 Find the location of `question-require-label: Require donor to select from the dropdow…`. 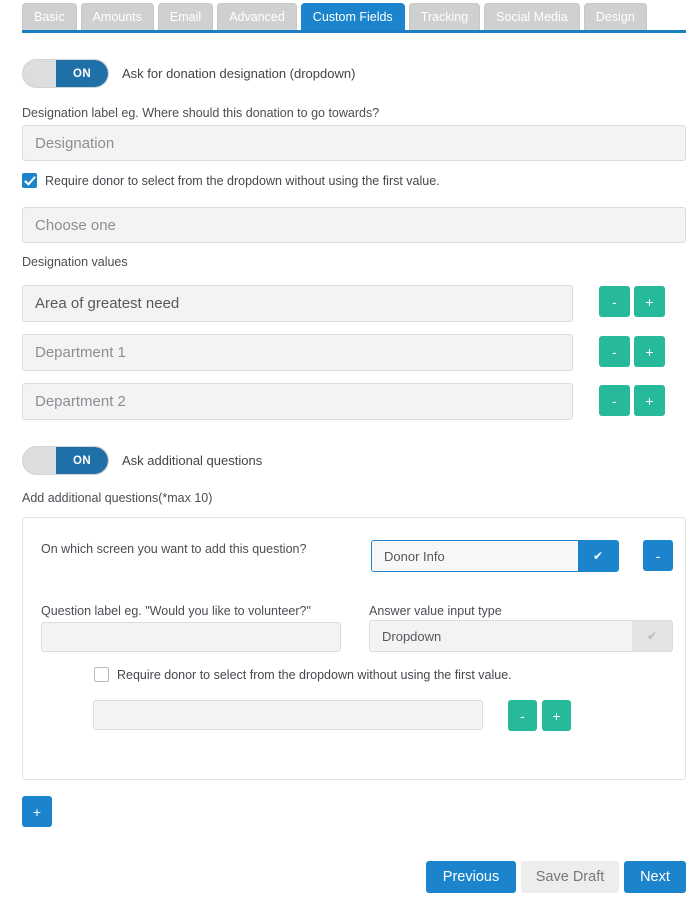

question-require-label: Require donor to select from the dropdow… is located at coordinates (314, 674).